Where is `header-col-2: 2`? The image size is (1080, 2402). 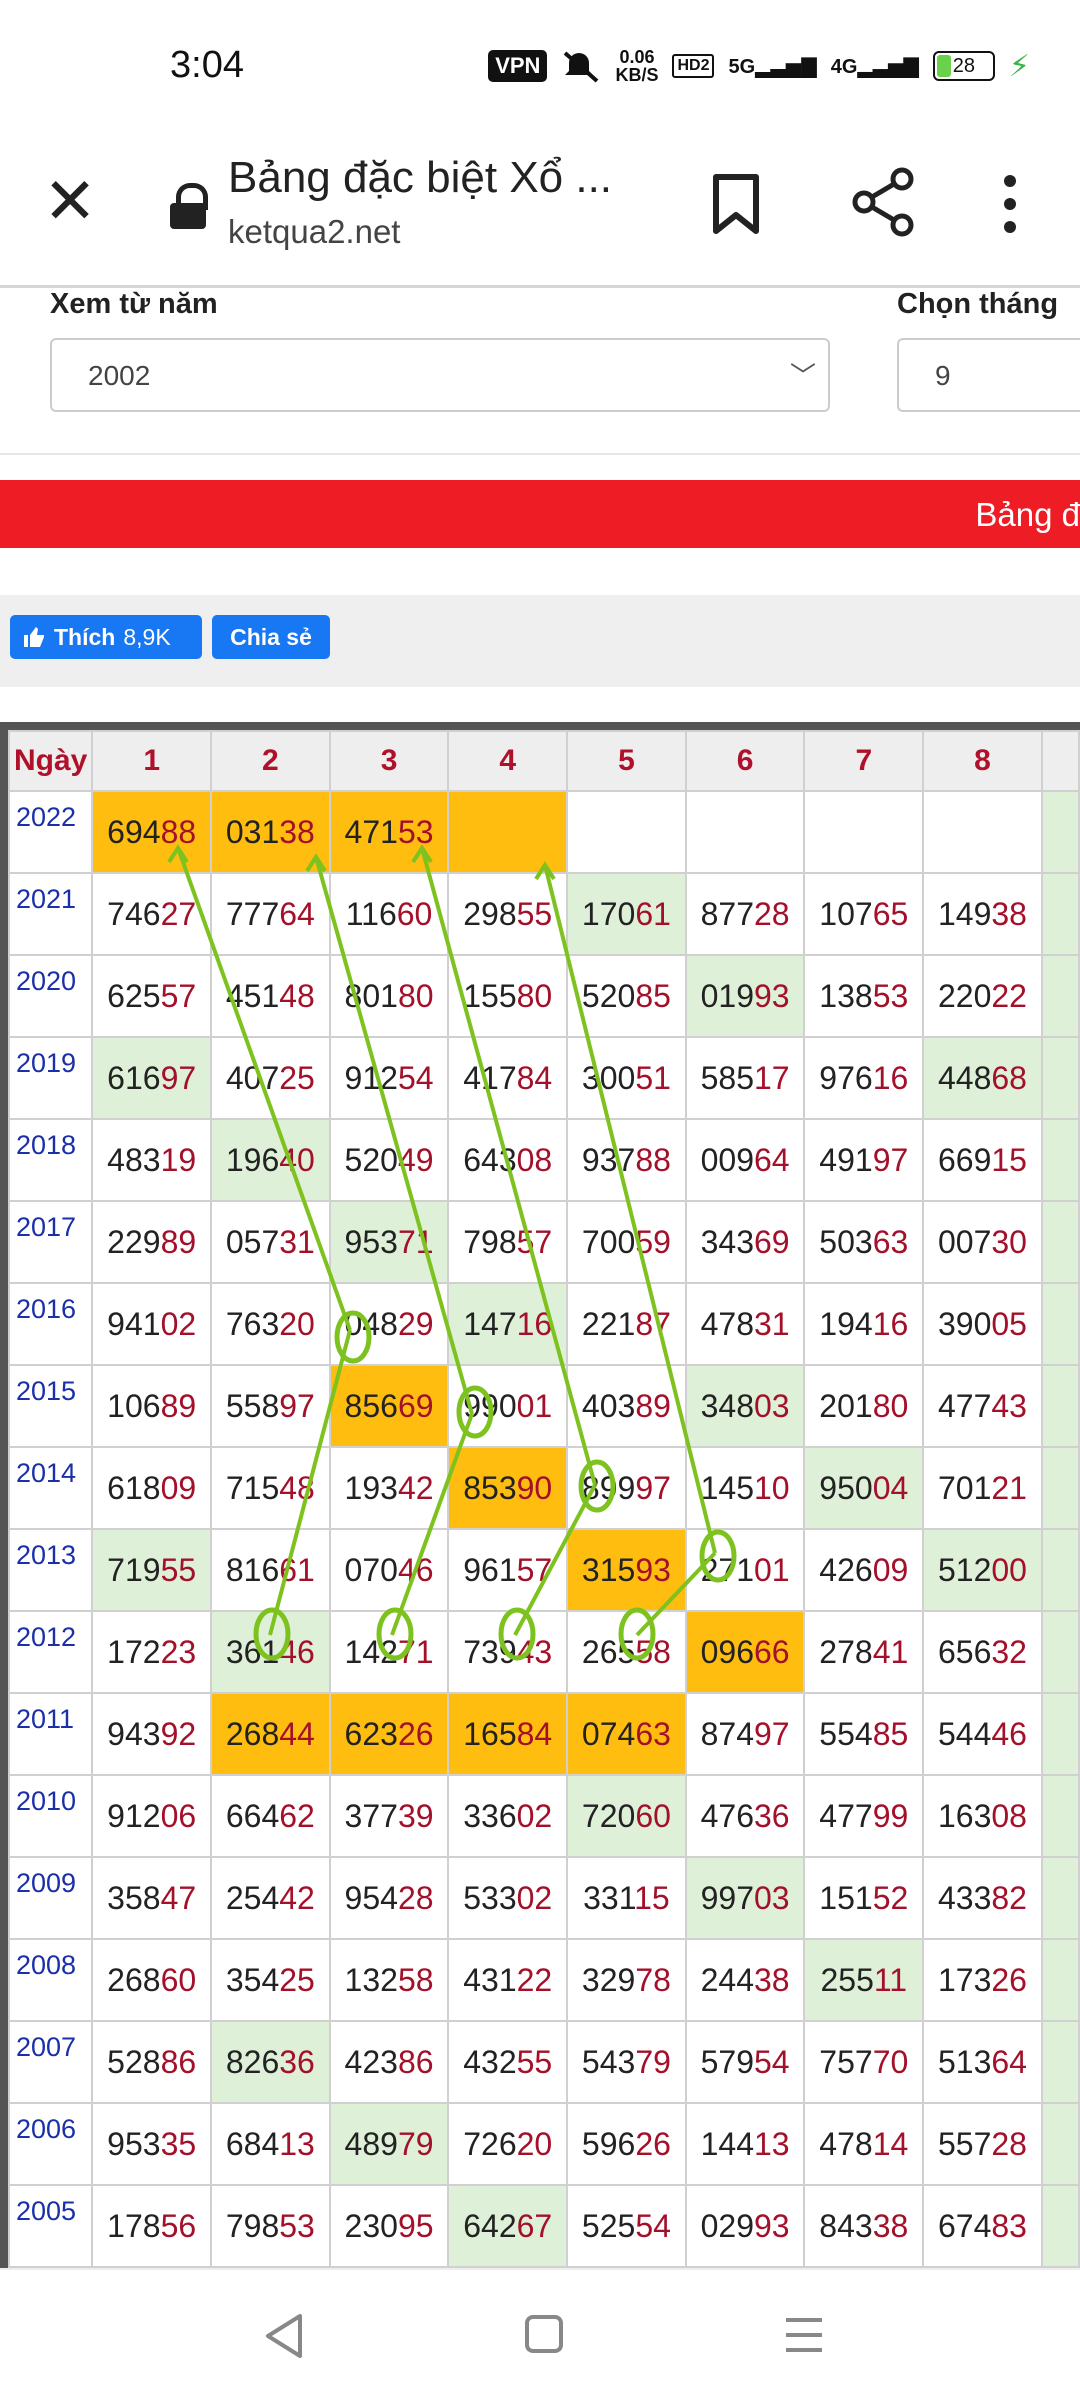
header-col-2: 2 is located at coordinates (270, 761).